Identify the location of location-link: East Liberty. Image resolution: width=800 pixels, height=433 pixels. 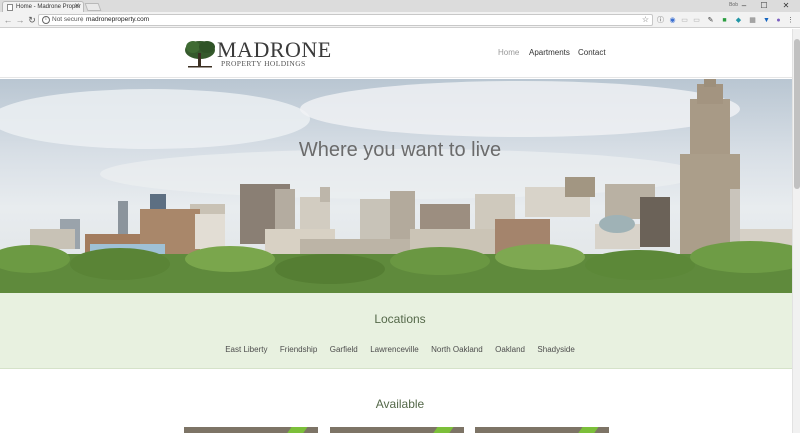
(246, 349).